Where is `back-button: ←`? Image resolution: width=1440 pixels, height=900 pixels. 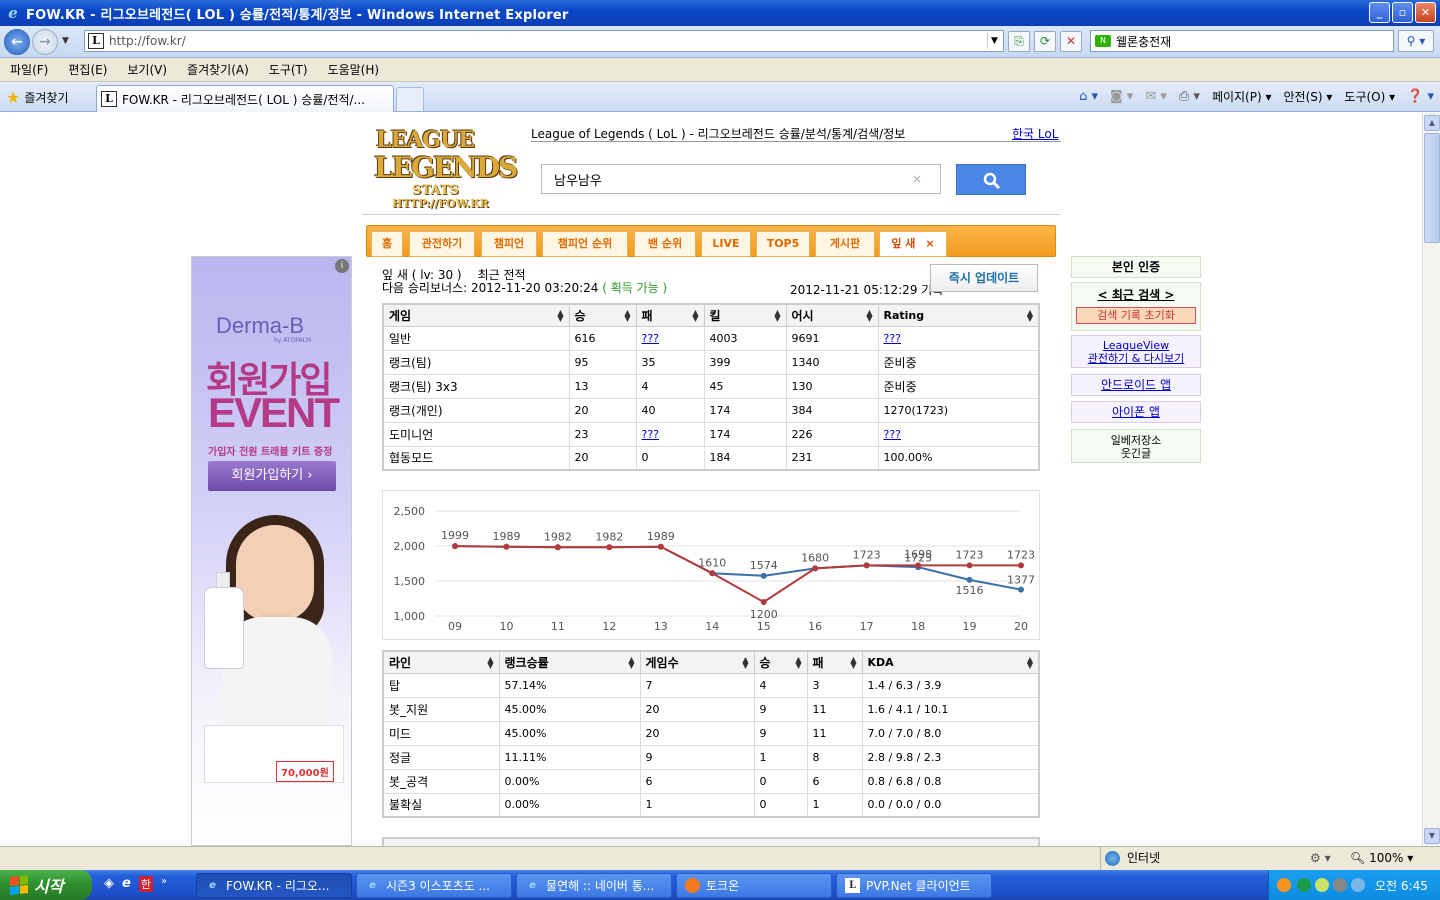
back-button: ← is located at coordinates (17, 42).